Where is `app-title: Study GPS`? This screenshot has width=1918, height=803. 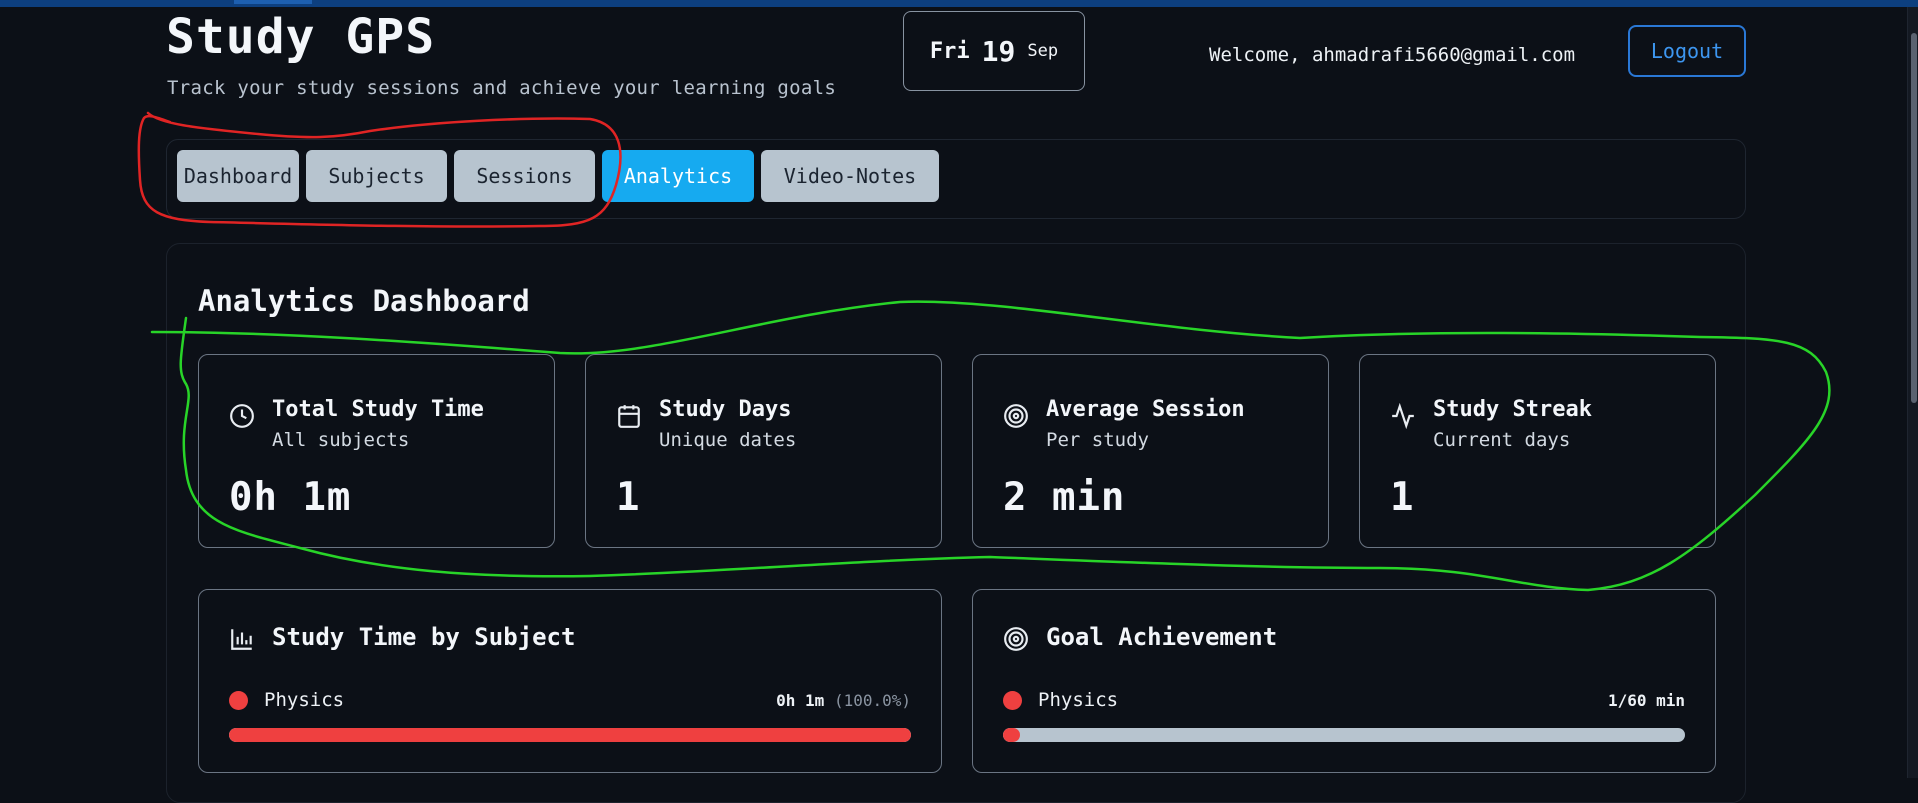 app-title: Study GPS is located at coordinates (301, 37).